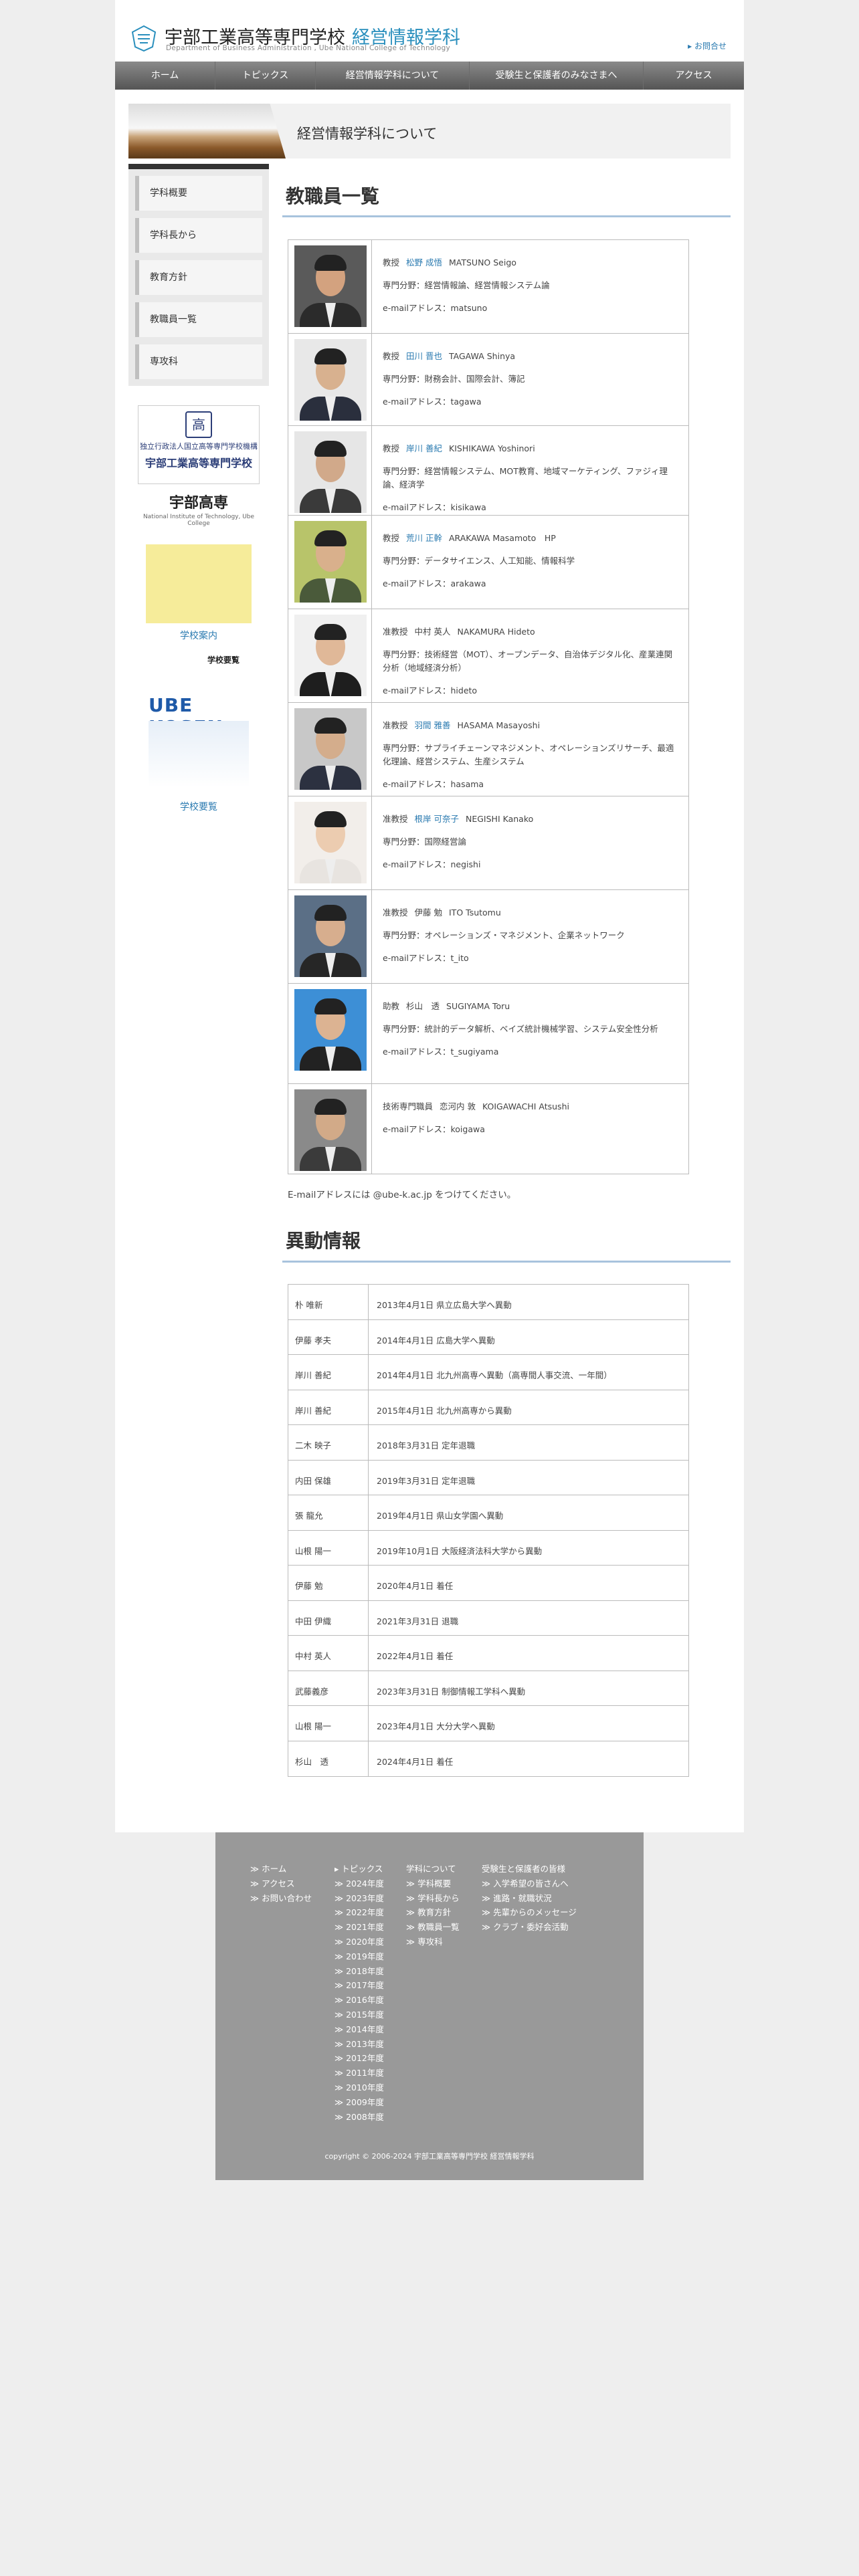  Describe the element at coordinates (433, 1942) in the screenshot. I see `footer-about-link: 専攻科` at that location.